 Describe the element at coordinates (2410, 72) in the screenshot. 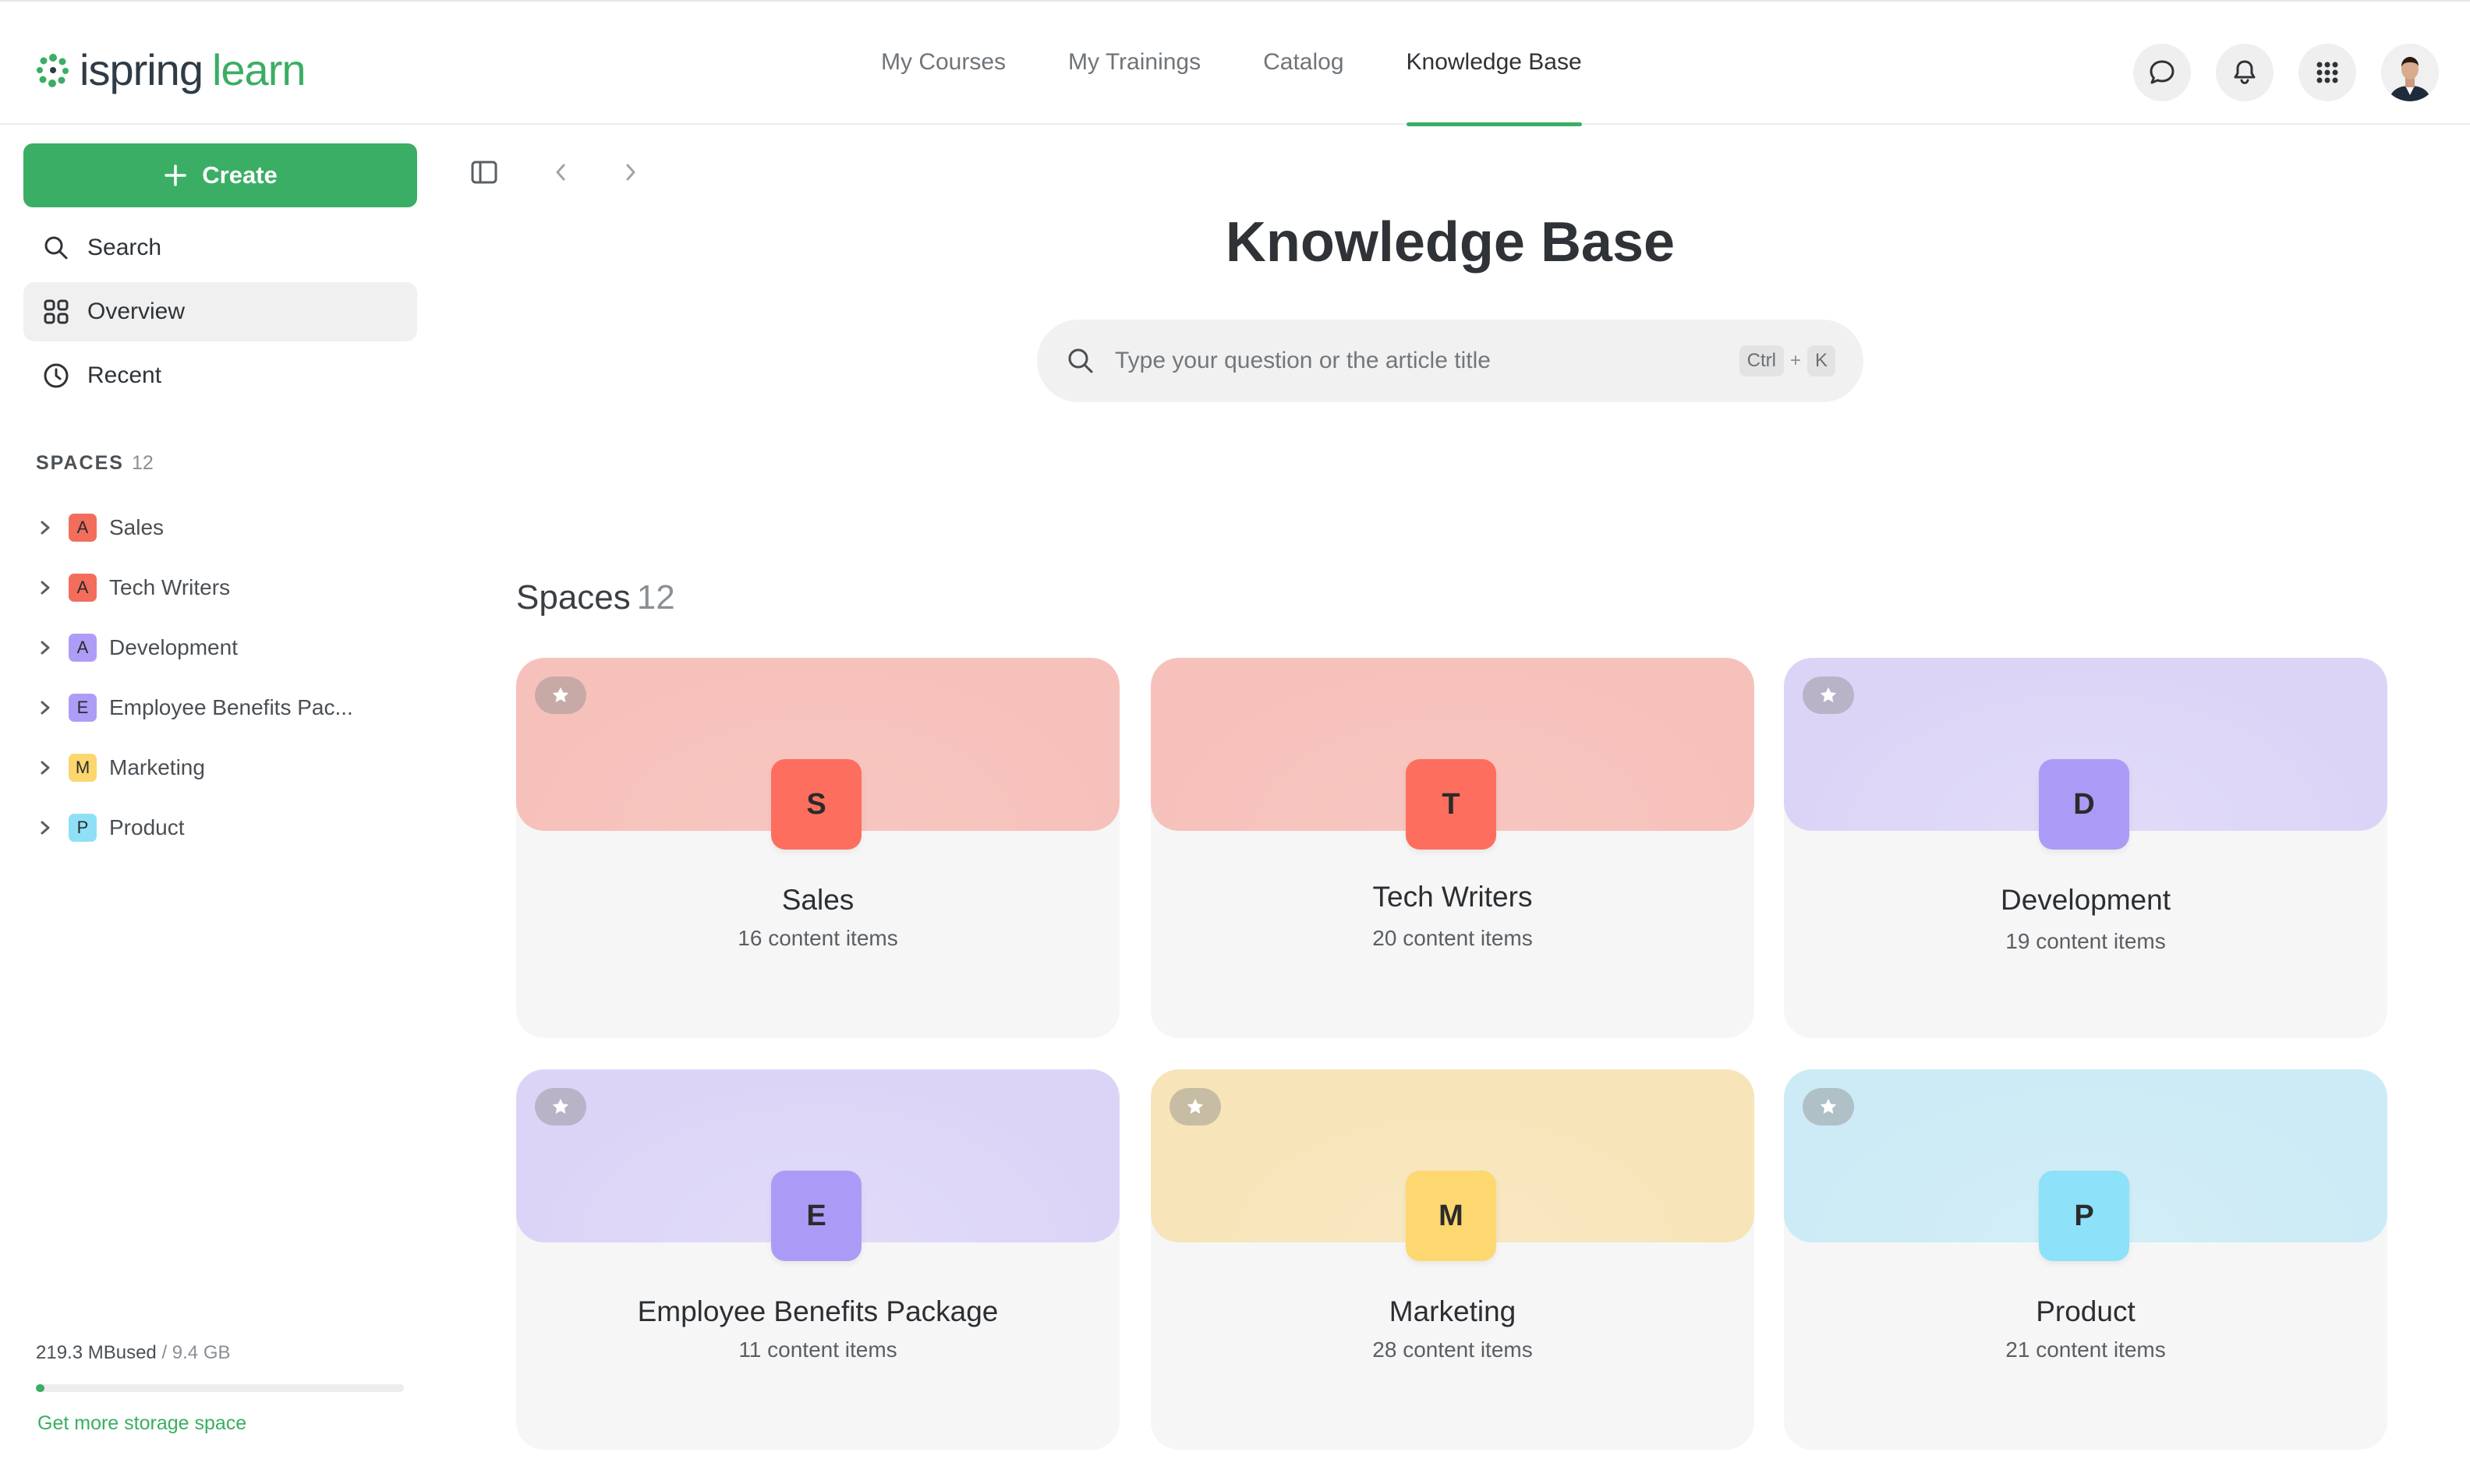

I see `user-avatar` at that location.